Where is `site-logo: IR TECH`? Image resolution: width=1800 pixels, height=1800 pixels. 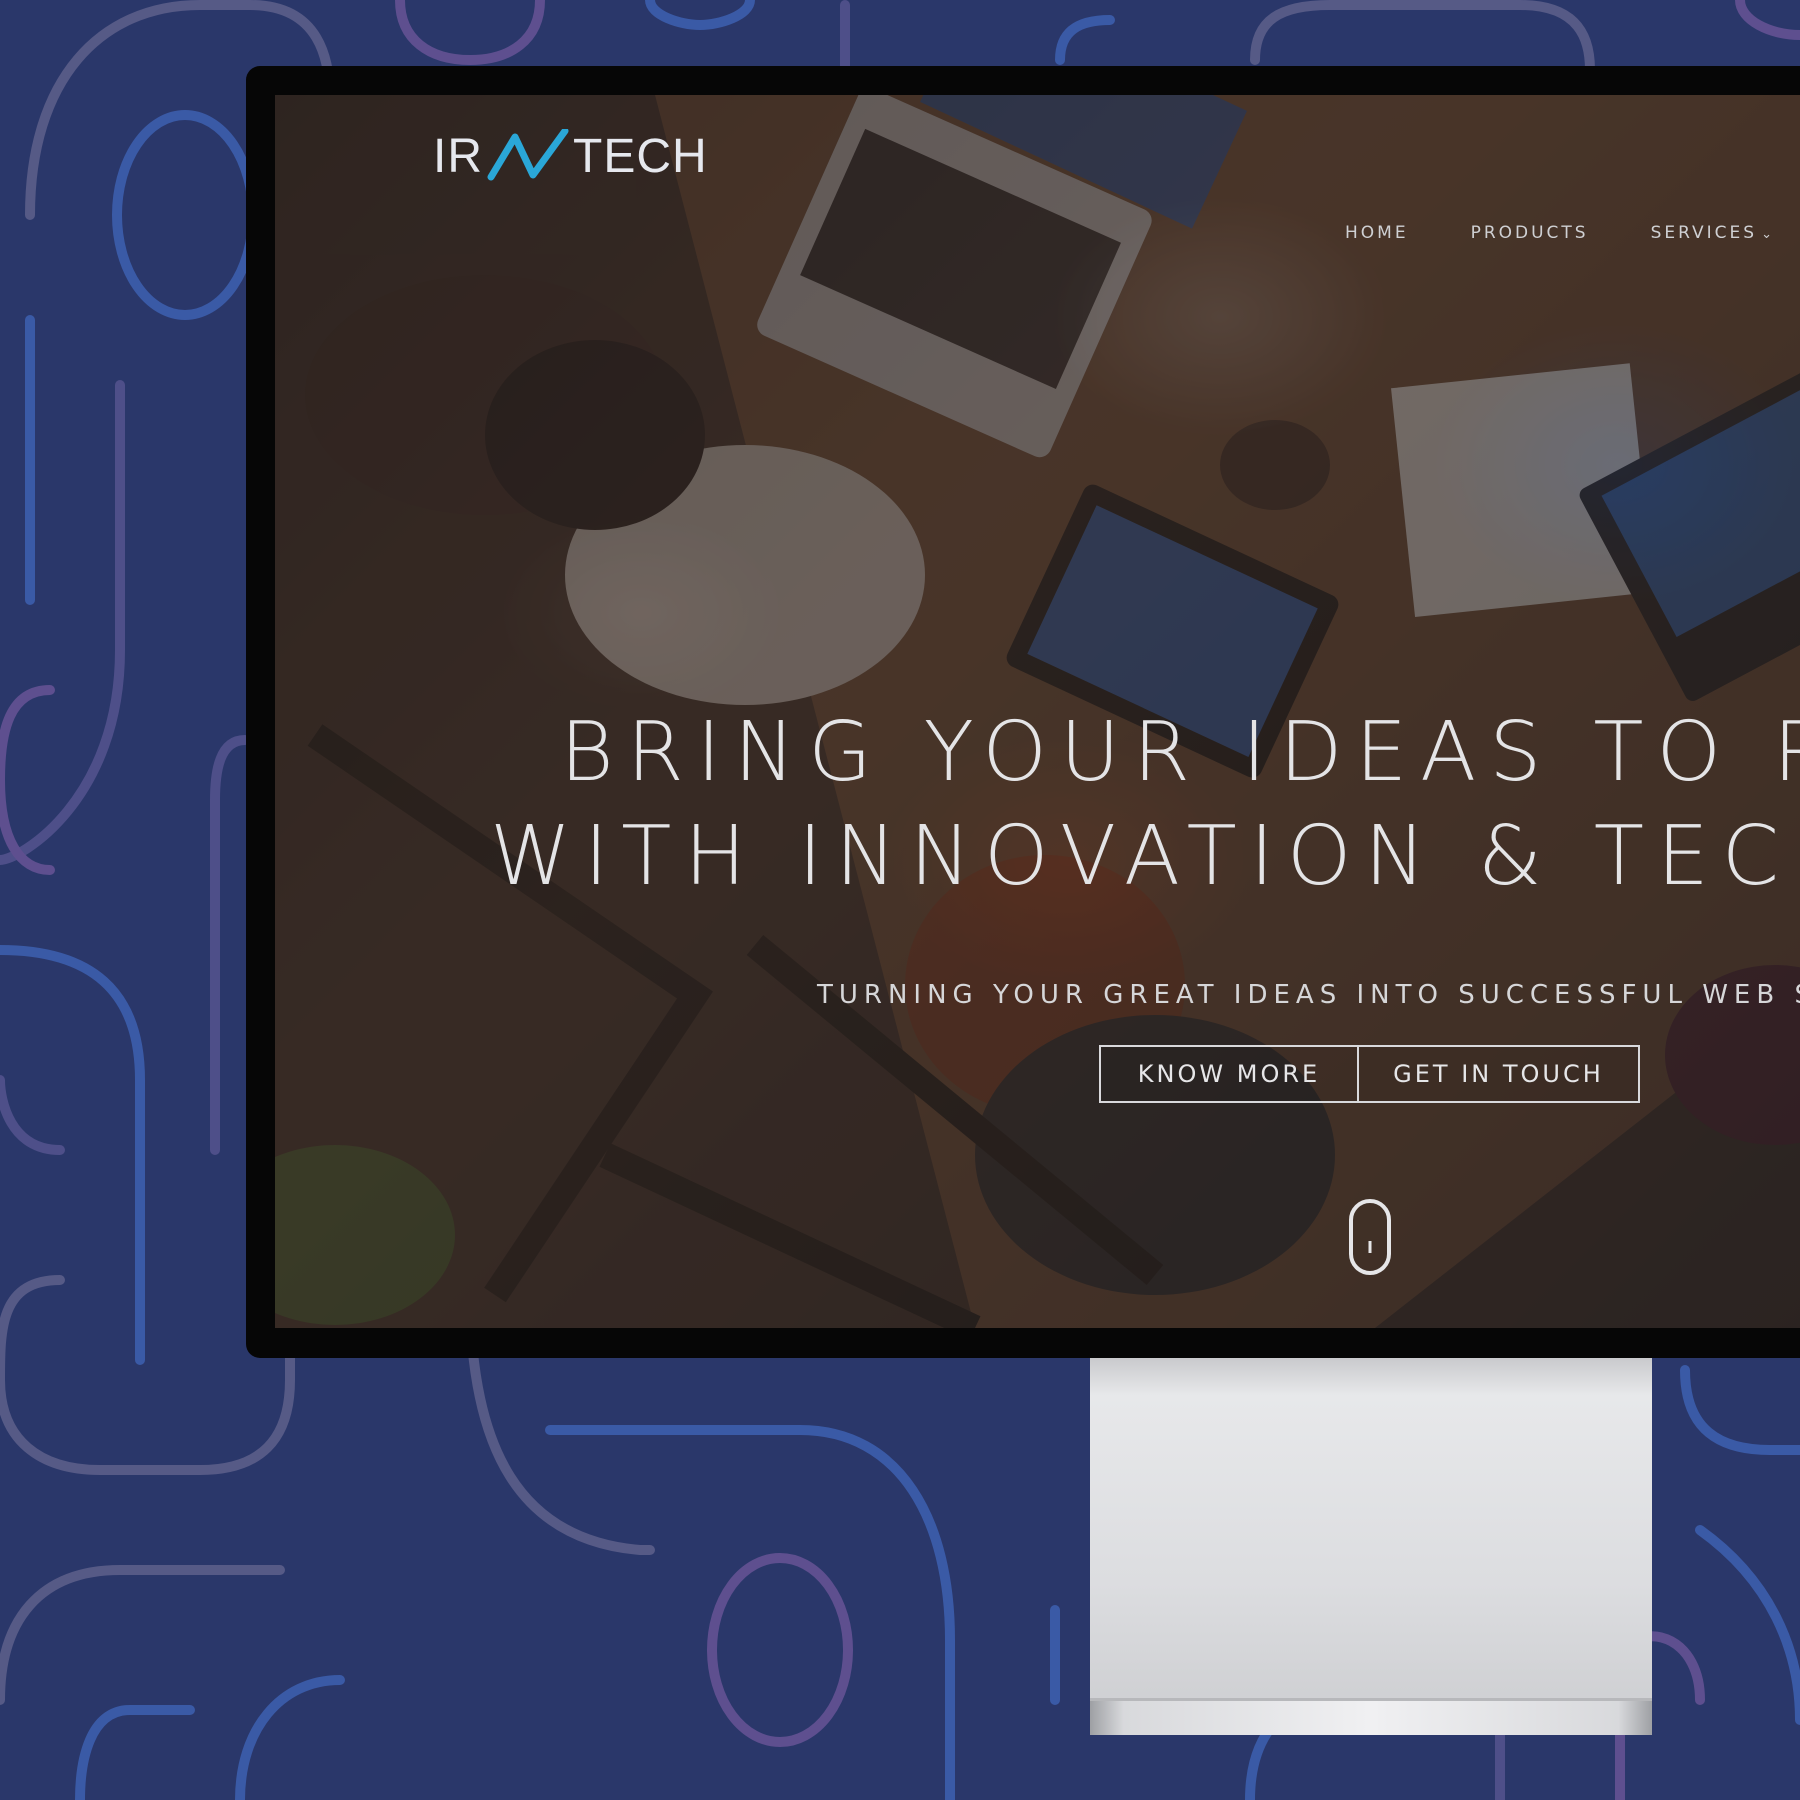 site-logo: IR TECH is located at coordinates (570, 156).